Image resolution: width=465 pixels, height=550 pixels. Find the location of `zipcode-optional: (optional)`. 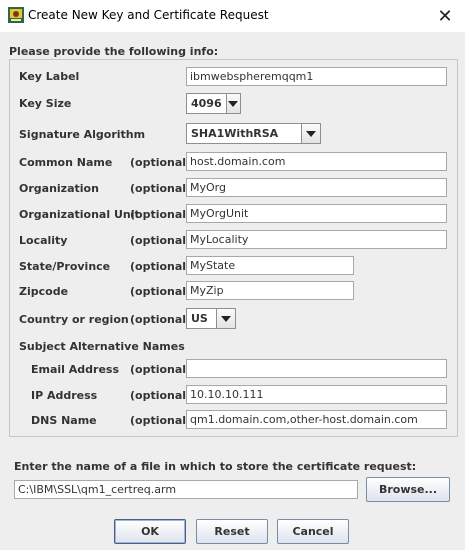

zipcode-optional: (optional) is located at coordinates (161, 291).